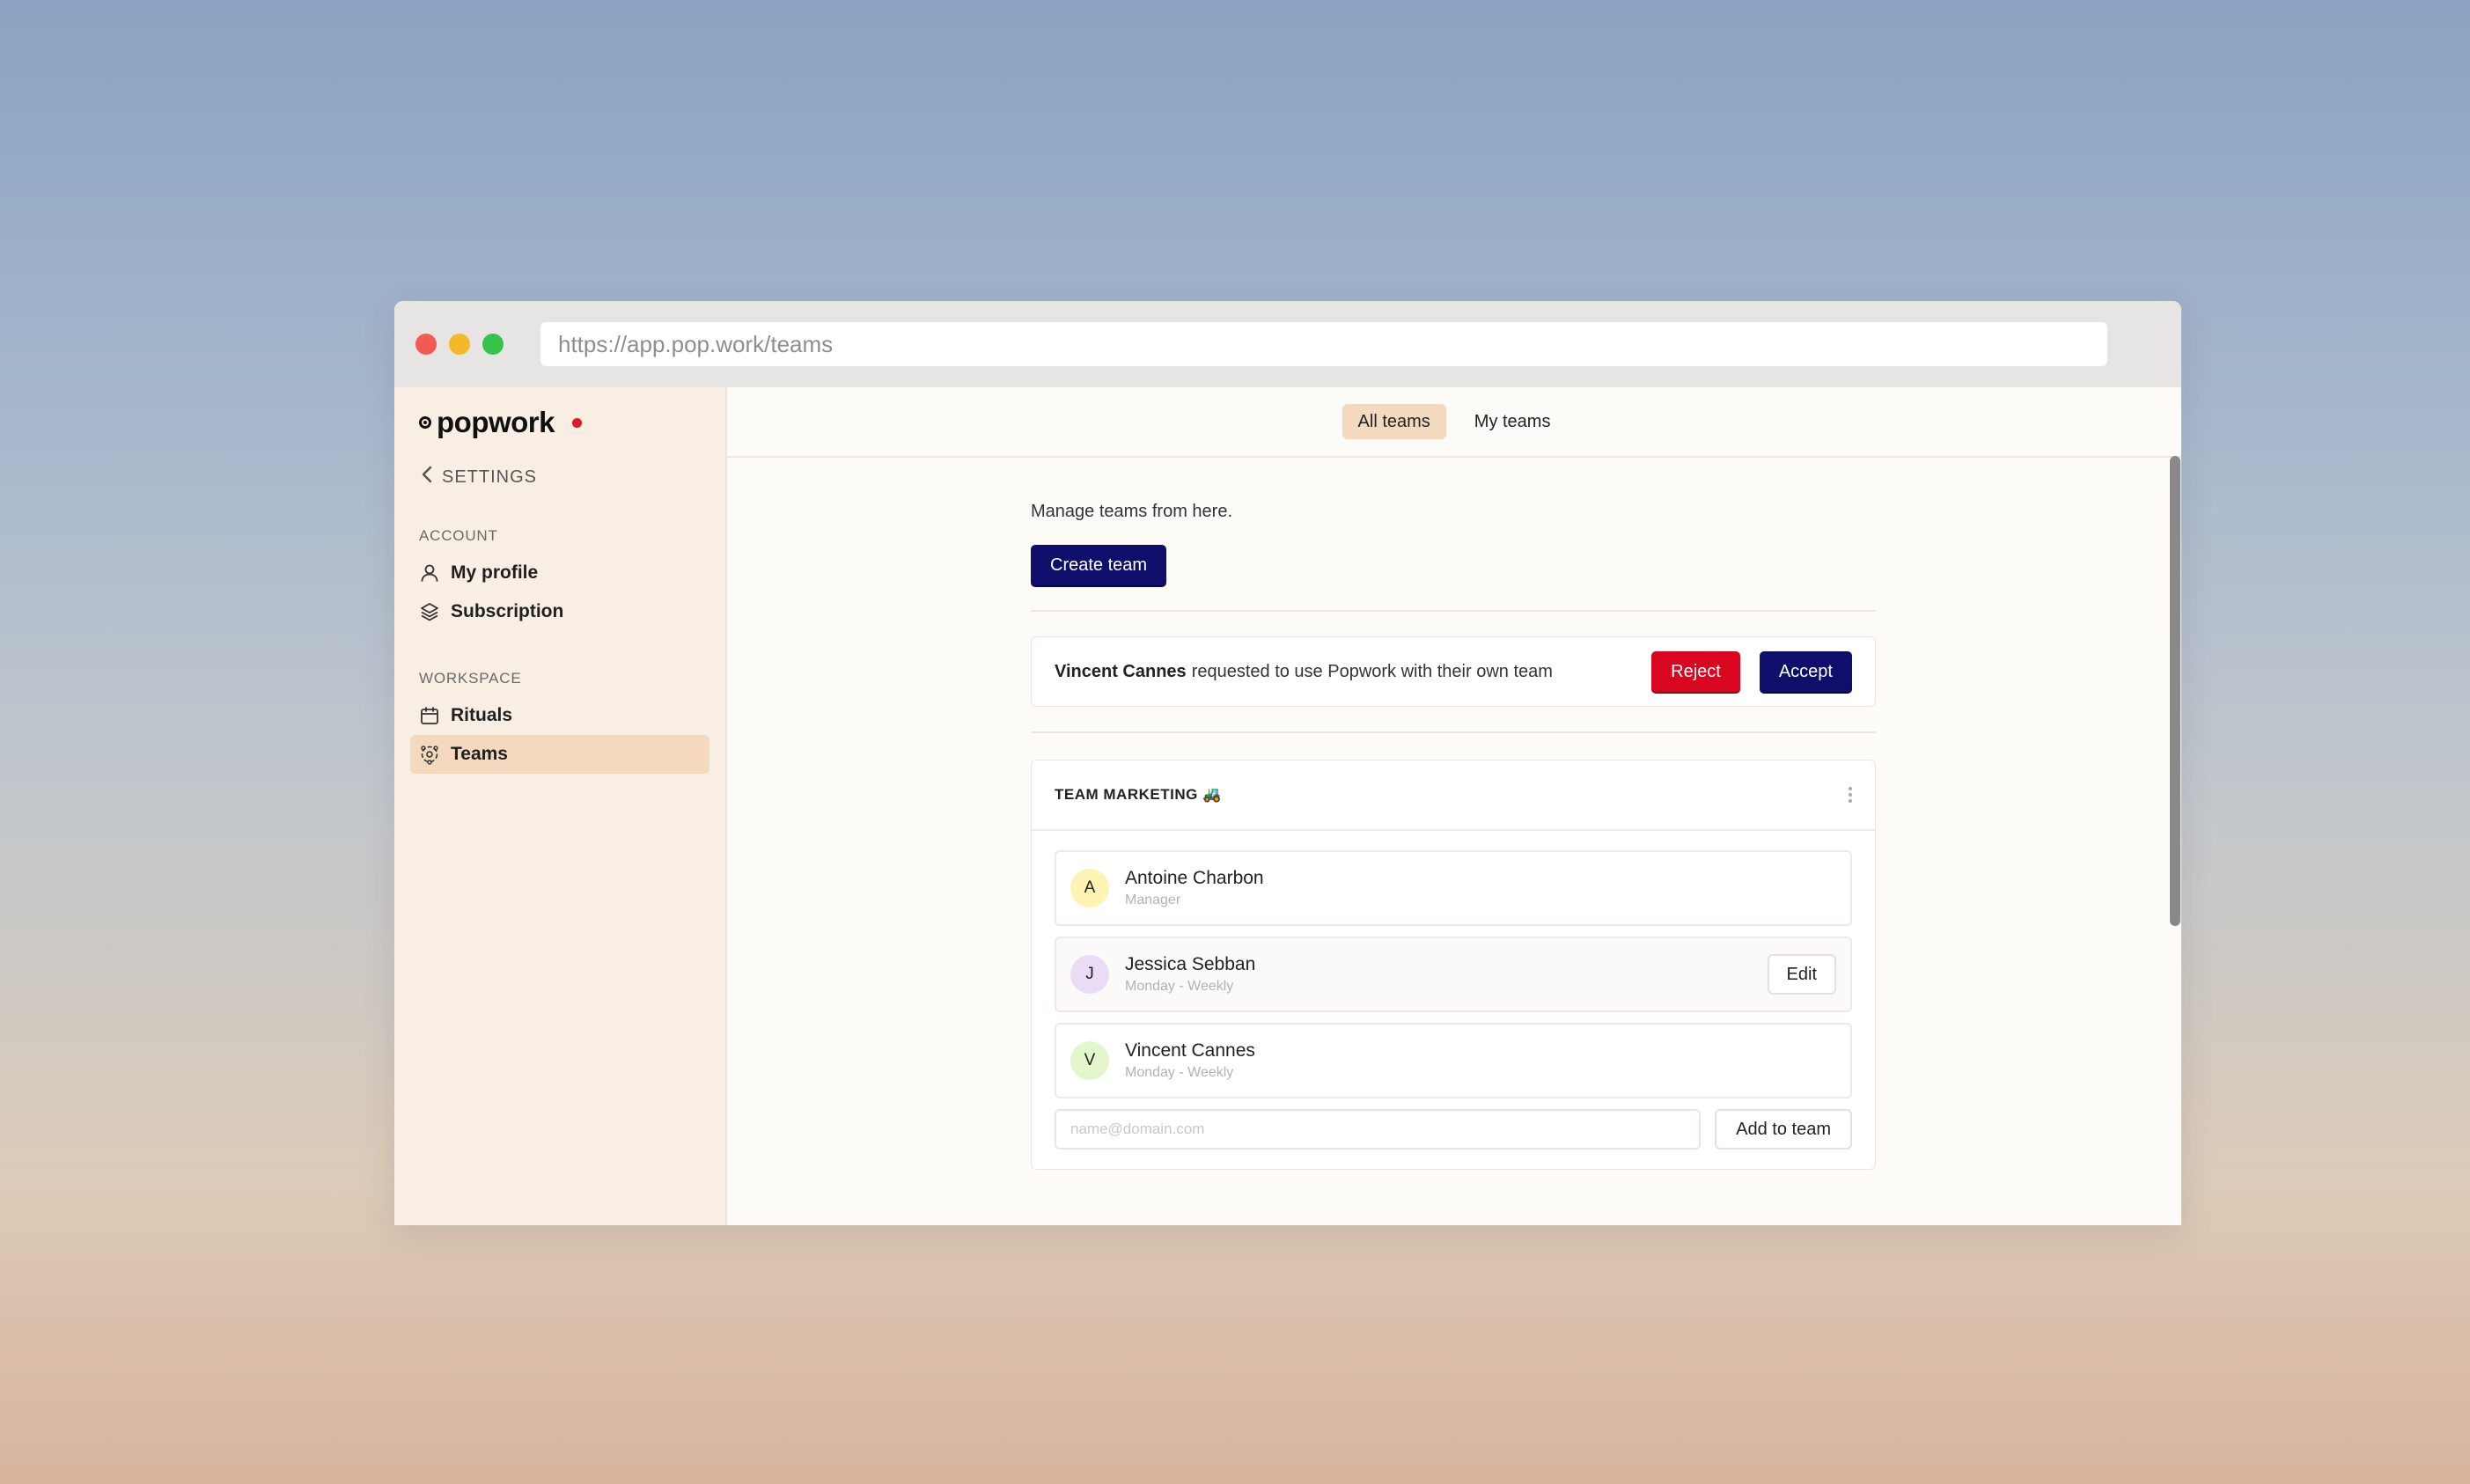  Describe the element at coordinates (426, 344) in the screenshot. I see `close-window-button` at that location.